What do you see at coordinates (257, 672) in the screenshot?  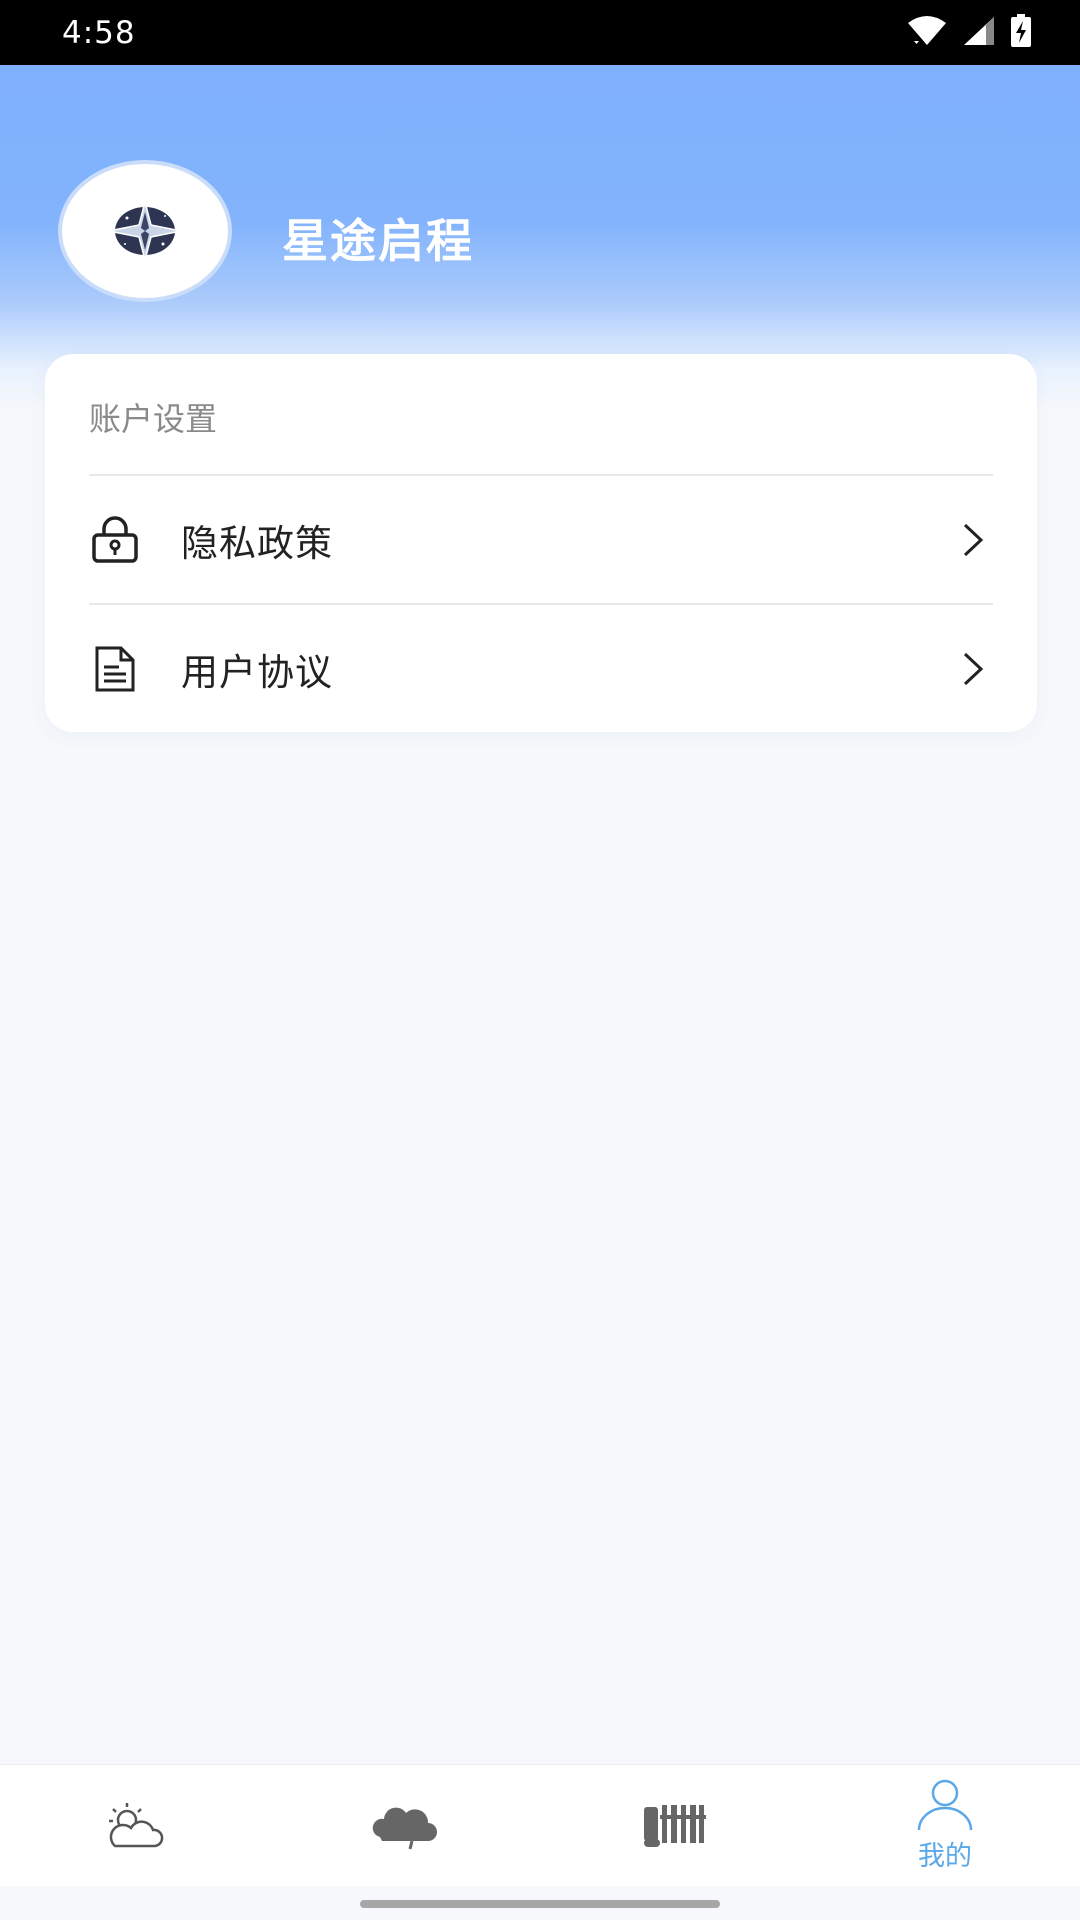 I see `user-agreement-label: 用户协议` at bounding box center [257, 672].